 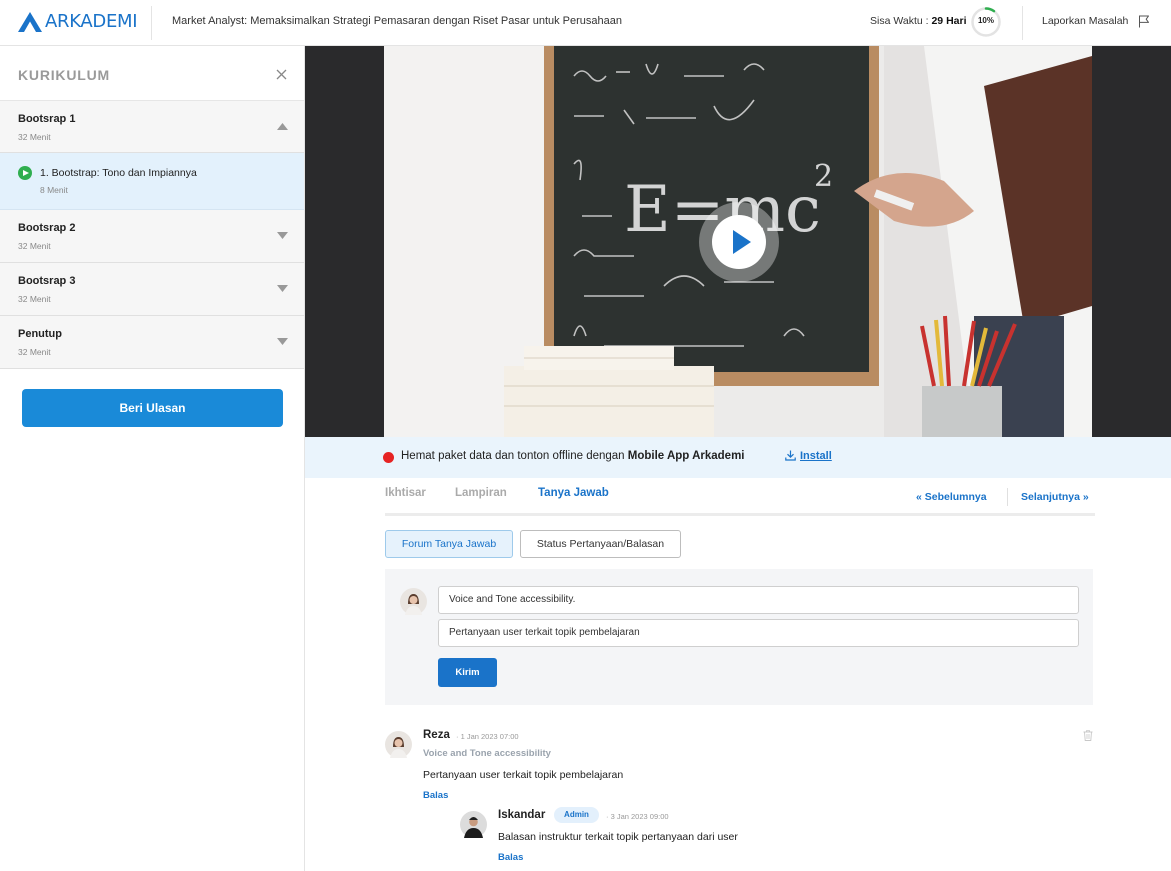 I want to click on install-link: Install, so click(x=816, y=456).